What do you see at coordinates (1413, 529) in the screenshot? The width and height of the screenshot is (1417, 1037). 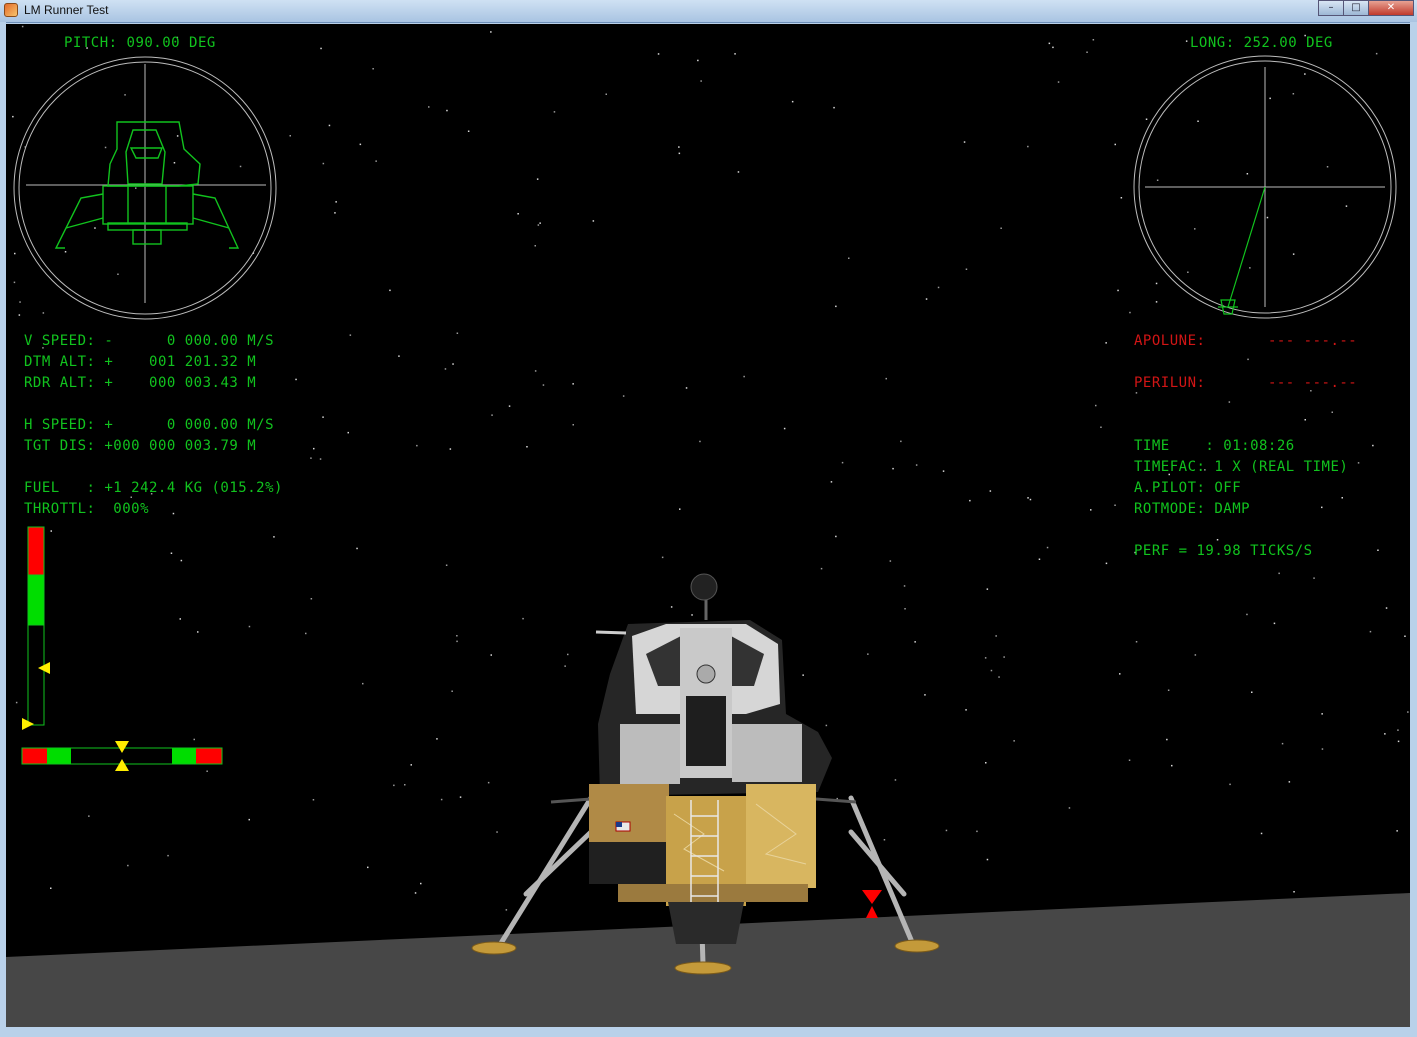 I see `window-frame-right` at bounding box center [1413, 529].